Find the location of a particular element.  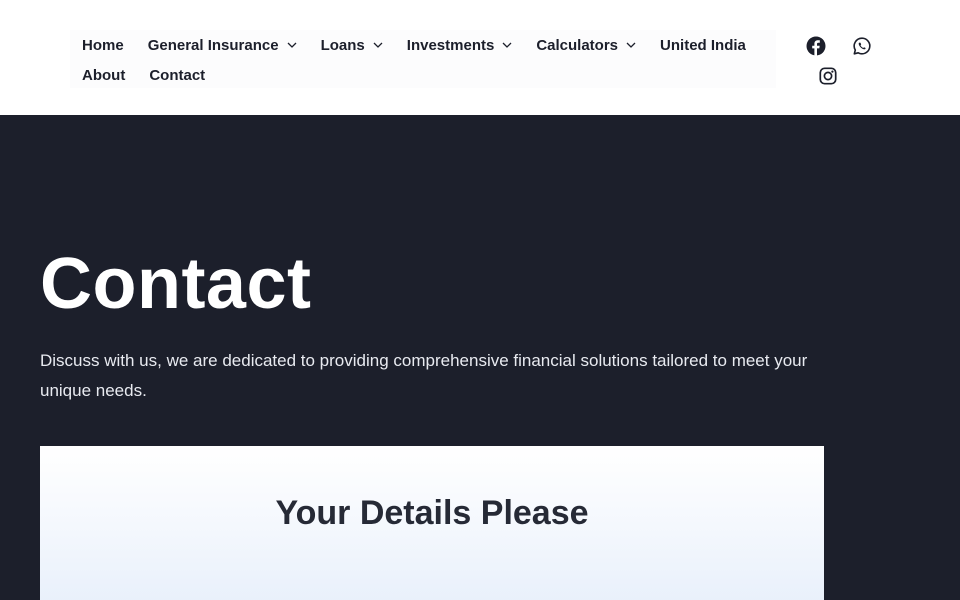

nav-label-about: About is located at coordinates (104, 75).